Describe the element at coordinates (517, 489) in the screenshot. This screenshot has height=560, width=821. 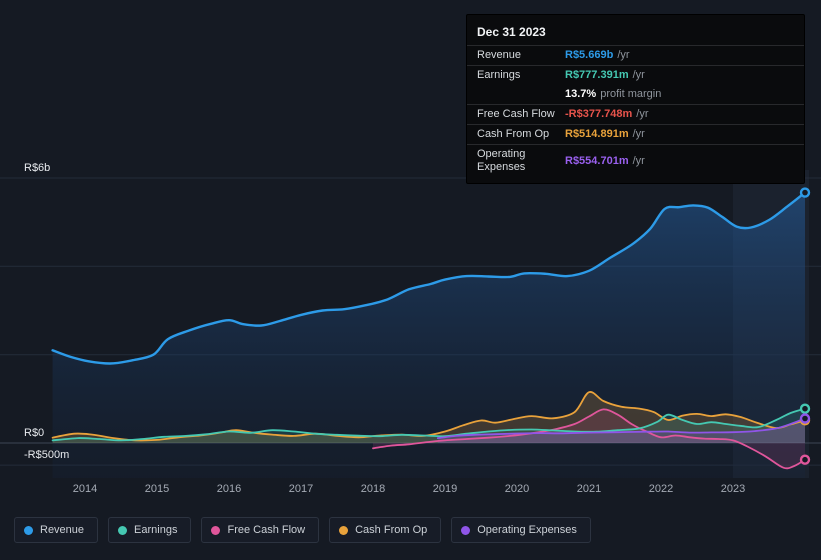
I see `x-axis-label-2020: 2020` at that location.